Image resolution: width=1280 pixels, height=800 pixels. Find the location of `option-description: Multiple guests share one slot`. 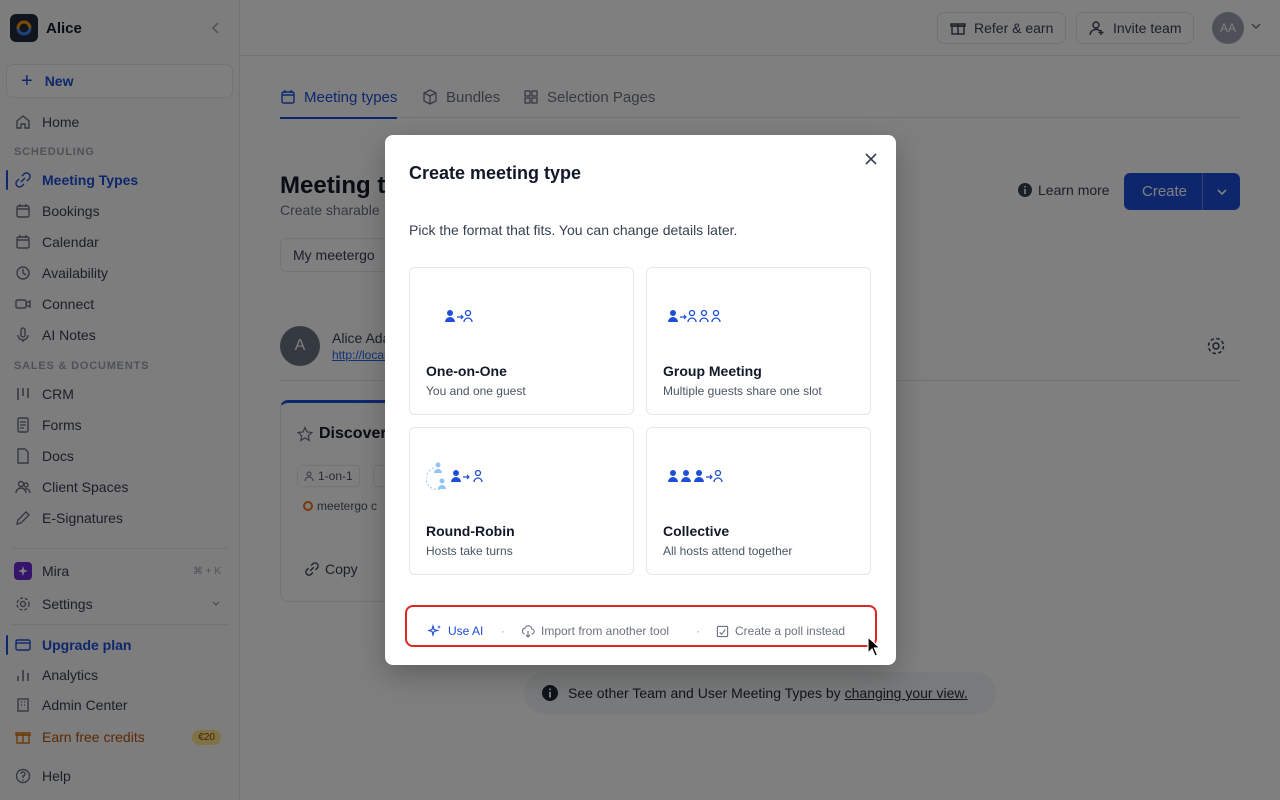

option-description: Multiple guests share one slot is located at coordinates (742, 391).